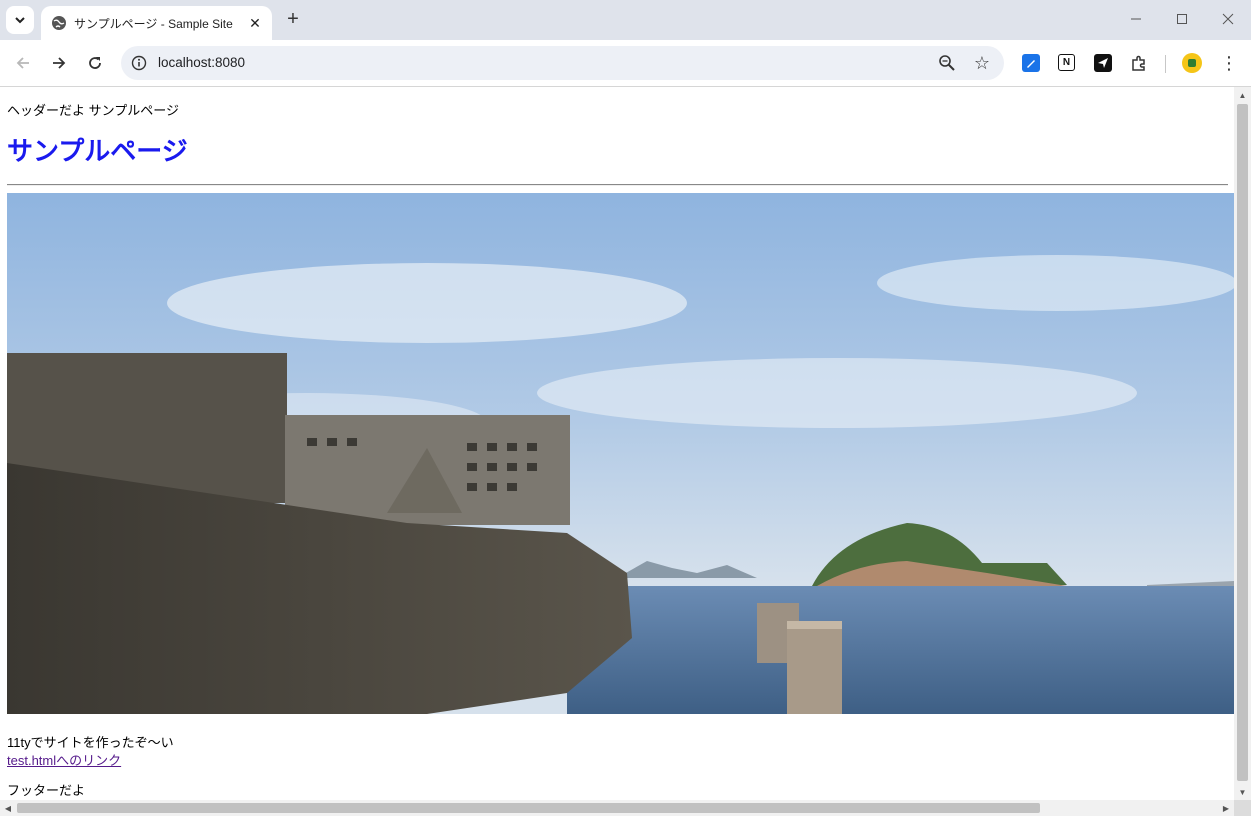 Image resolution: width=1251 pixels, height=816 pixels. Describe the element at coordinates (8, 808) in the screenshot. I see `scroll-left-icon: ◀` at that location.